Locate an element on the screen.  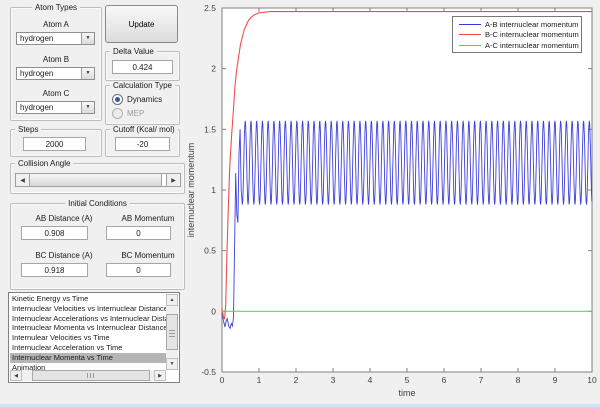
svg-text: 10 is located at coordinates (592, 380).